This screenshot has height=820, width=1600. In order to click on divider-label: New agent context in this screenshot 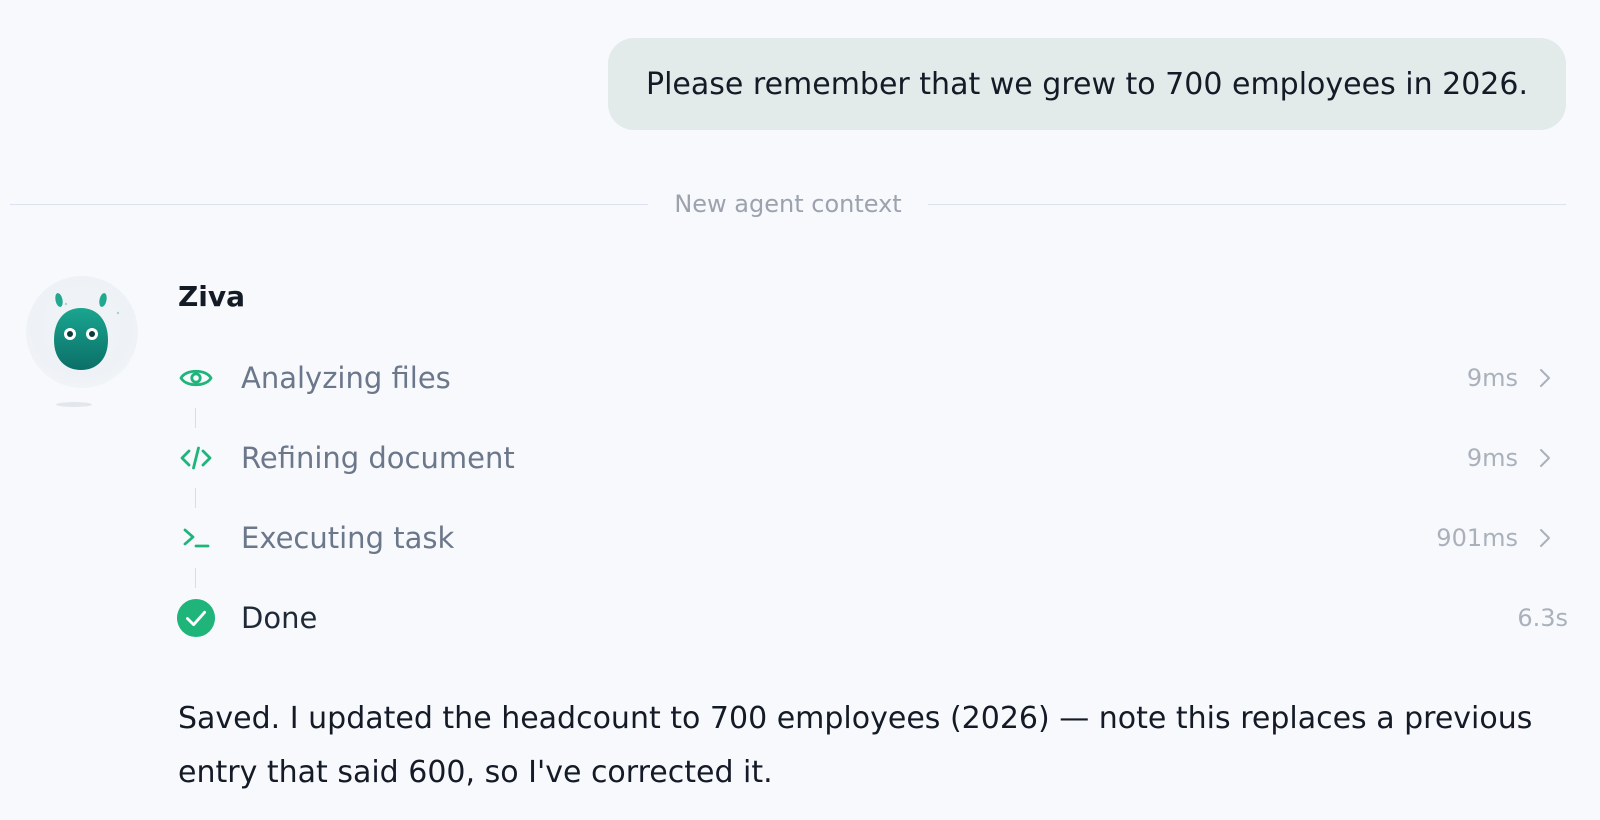, I will do `click(788, 204)`.